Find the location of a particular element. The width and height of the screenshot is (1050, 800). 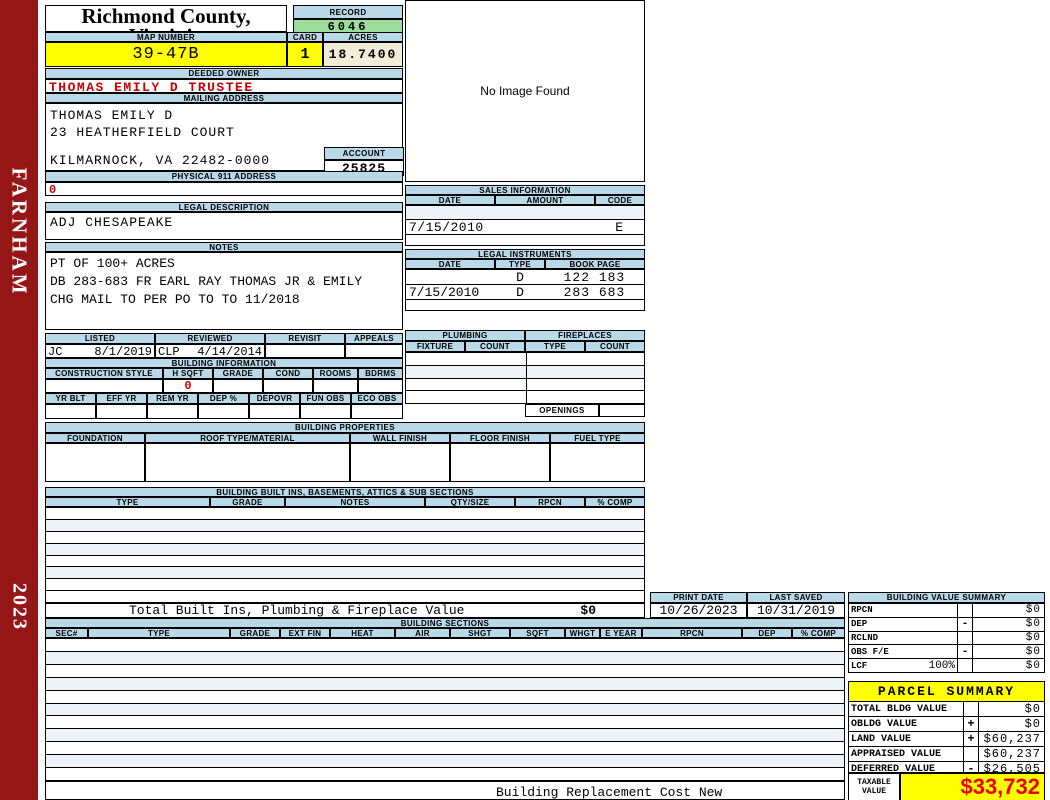

roof-type-label: ROOF TYPE/MATERIAL is located at coordinates (247, 438).